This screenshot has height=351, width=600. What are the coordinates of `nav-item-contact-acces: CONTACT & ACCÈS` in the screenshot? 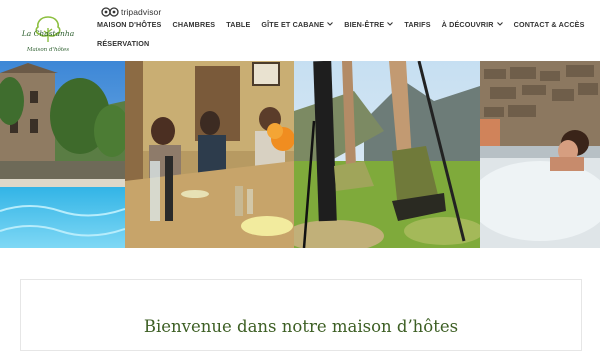 It's located at (549, 24).